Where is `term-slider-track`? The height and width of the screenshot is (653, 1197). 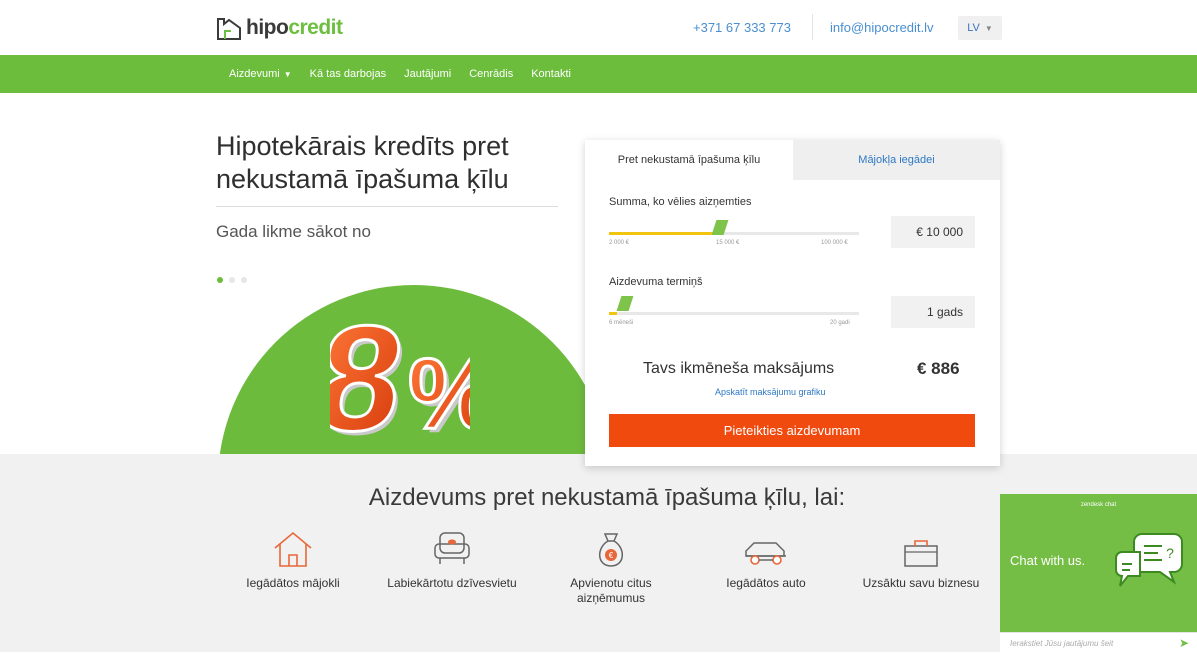 term-slider-track is located at coordinates (734, 313).